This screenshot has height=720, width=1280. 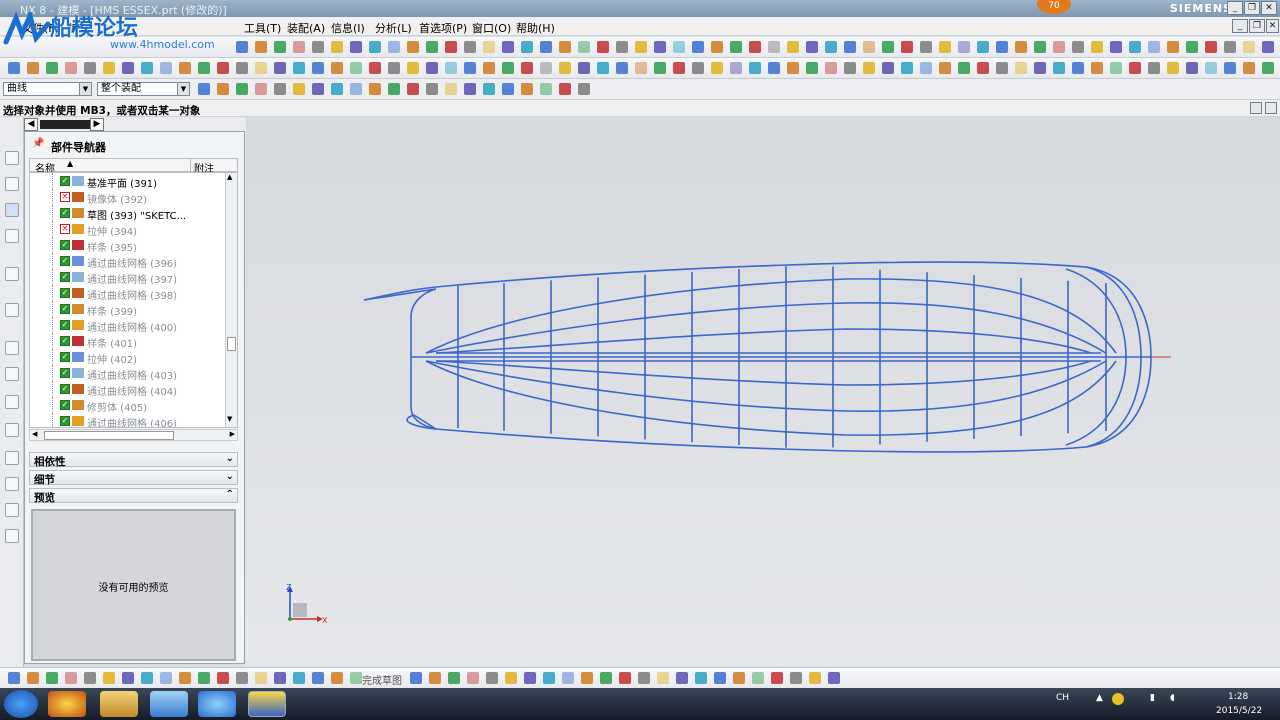 What do you see at coordinates (109, 435) in the screenshot?
I see `hscroll-thumb` at bounding box center [109, 435].